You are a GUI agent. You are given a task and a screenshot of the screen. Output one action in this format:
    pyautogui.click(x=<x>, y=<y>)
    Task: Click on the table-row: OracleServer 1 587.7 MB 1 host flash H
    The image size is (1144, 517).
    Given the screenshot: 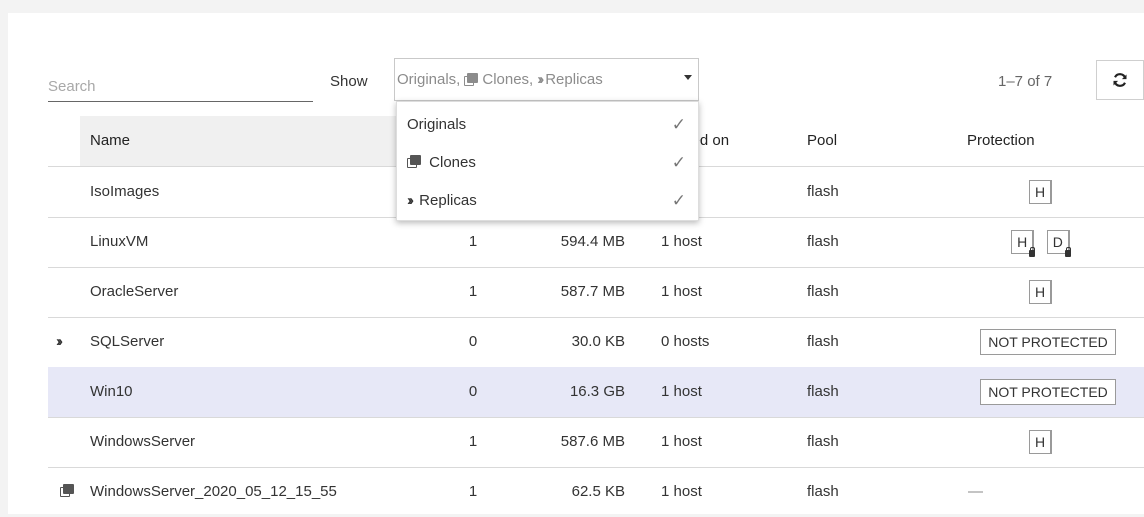 What is the action you would take?
    pyautogui.click(x=596, y=292)
    